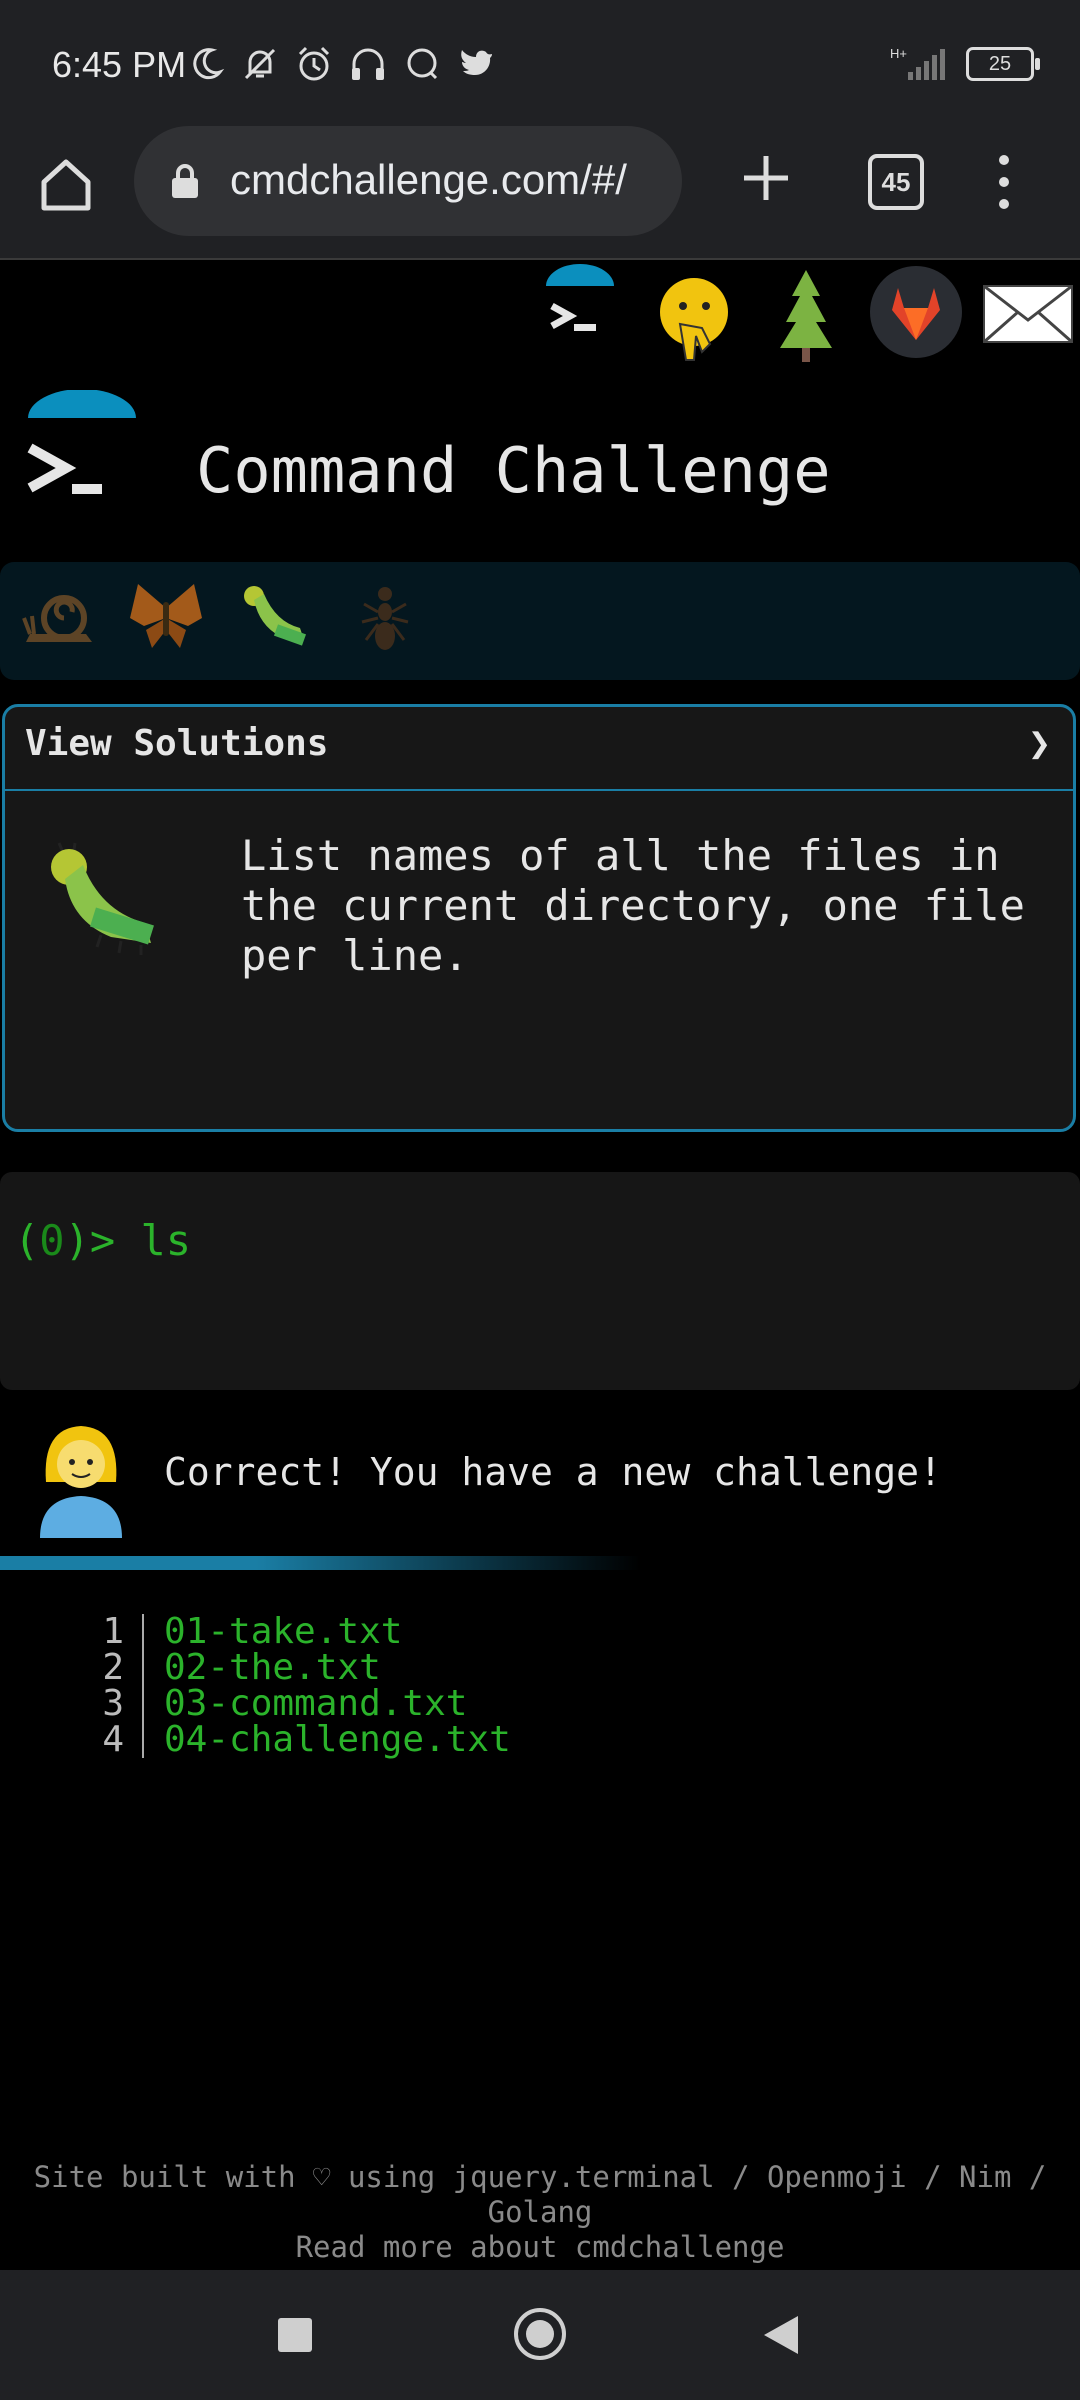 The width and height of the screenshot is (1080, 2400). Describe the element at coordinates (52, 1240) in the screenshot. I see `prompt-counter: 0` at that location.